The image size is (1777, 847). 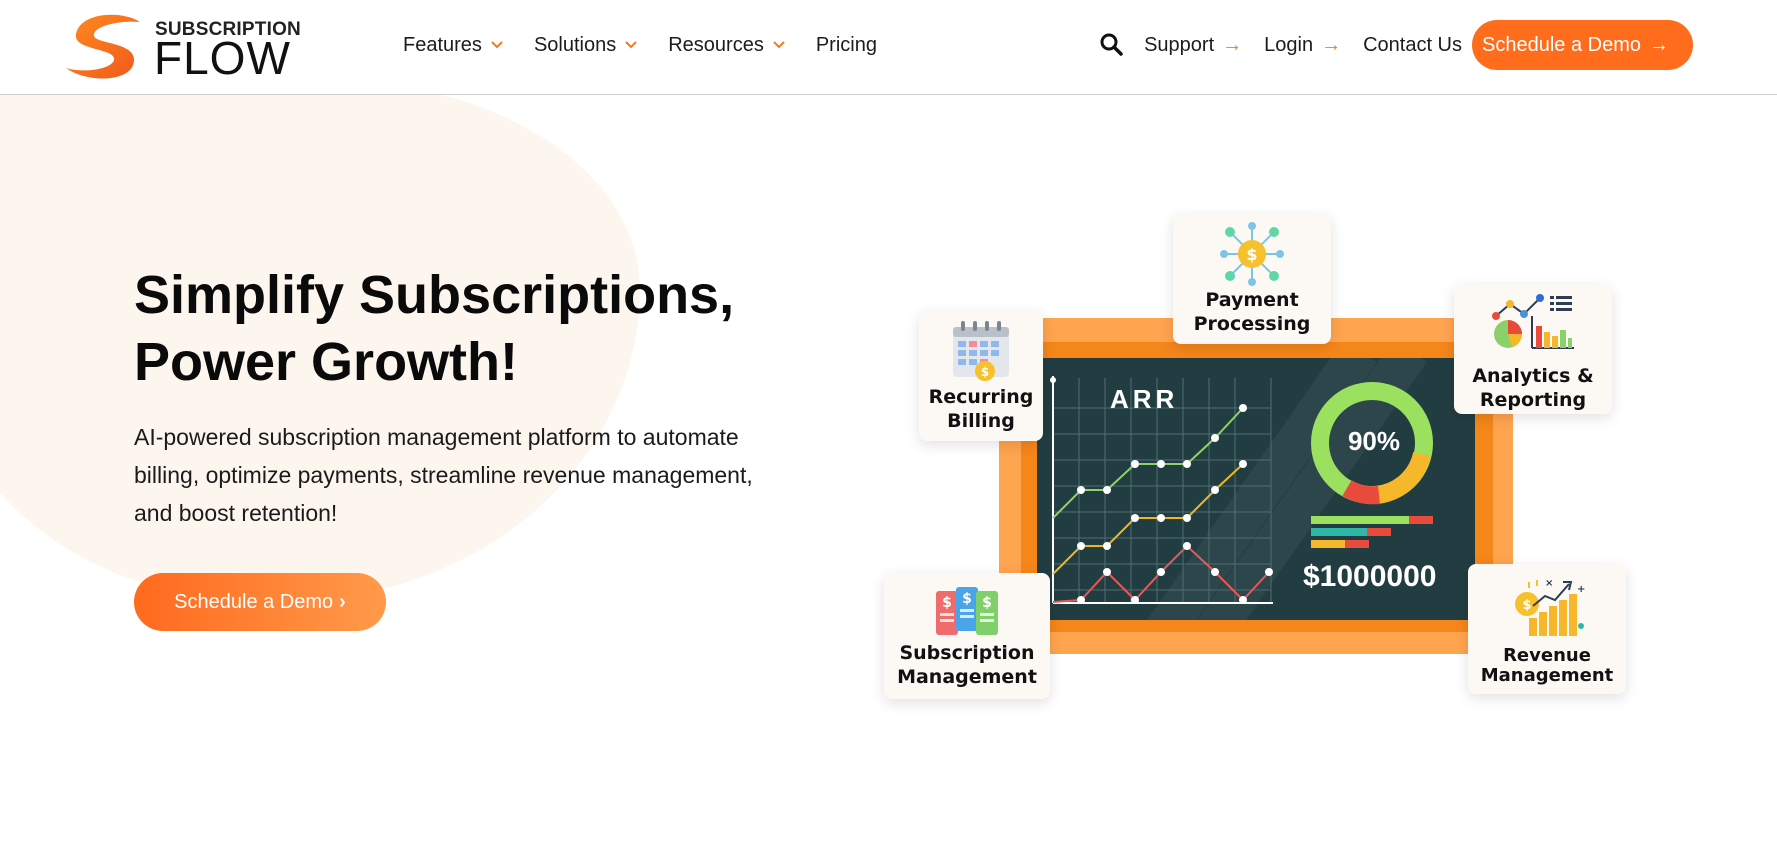 I want to click on nav-item-label: Pricing, so click(x=846, y=44).